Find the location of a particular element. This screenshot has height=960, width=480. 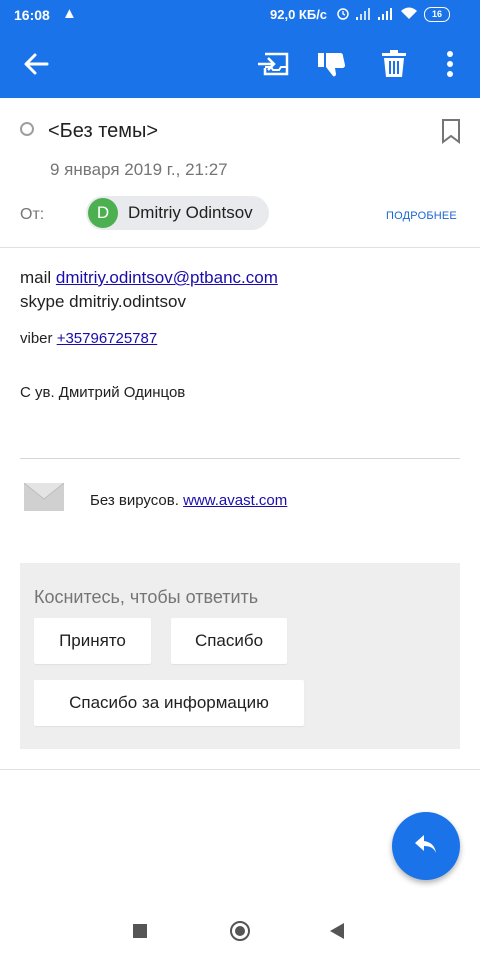

mail-link: dmitriy.odintsov@ptbanc.com is located at coordinates (167, 277).